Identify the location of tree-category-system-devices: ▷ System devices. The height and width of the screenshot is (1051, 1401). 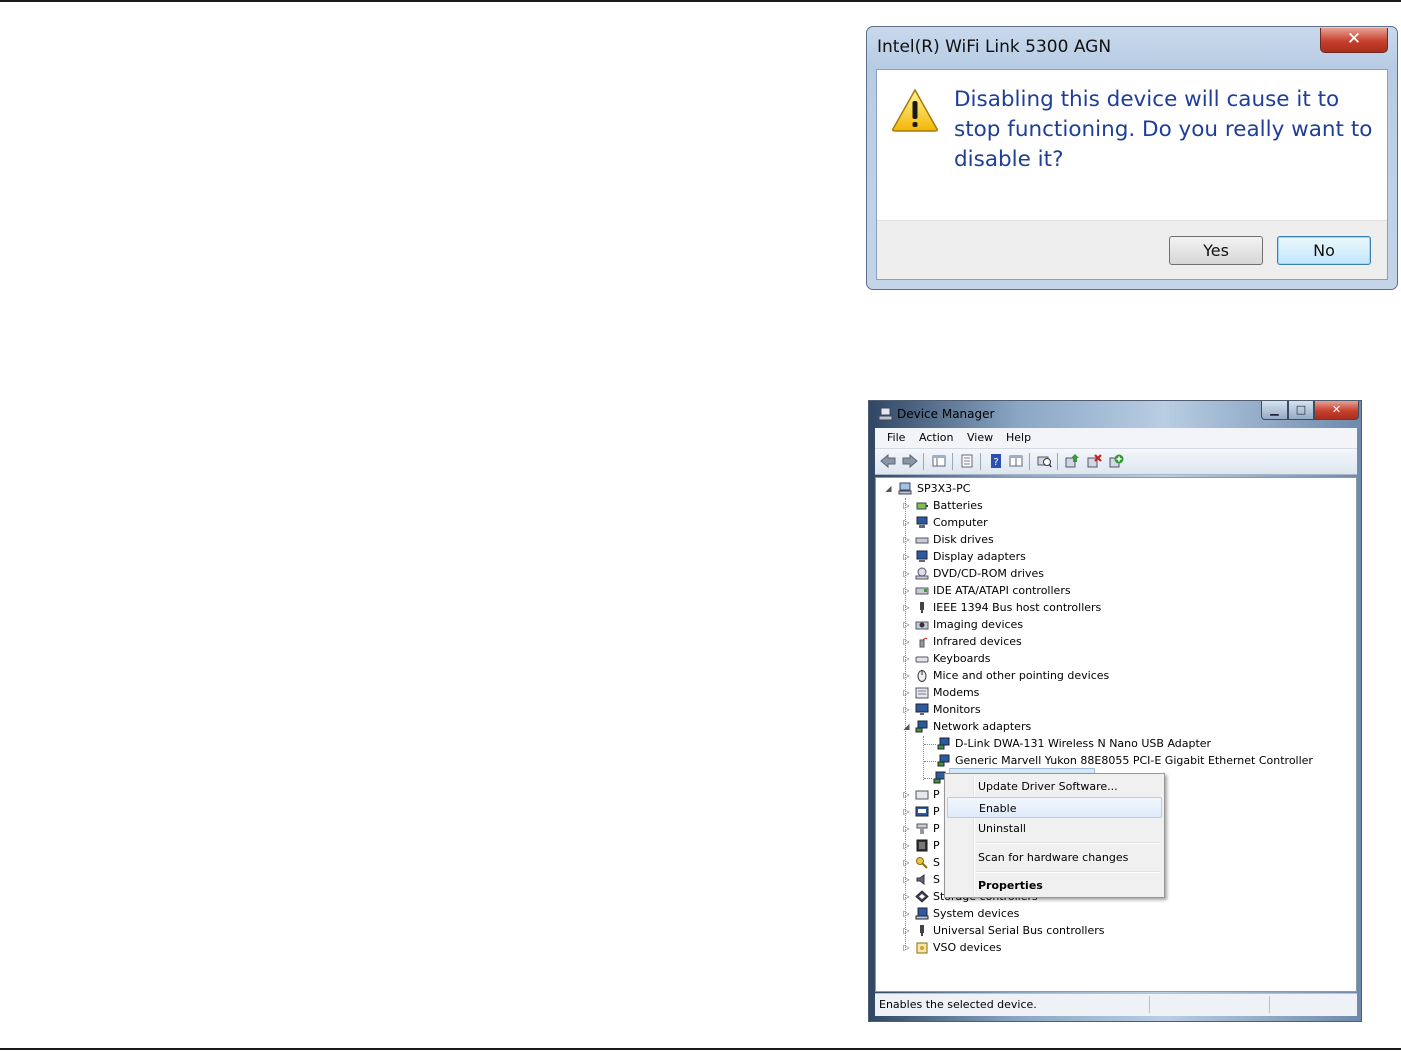
(1052, 913).